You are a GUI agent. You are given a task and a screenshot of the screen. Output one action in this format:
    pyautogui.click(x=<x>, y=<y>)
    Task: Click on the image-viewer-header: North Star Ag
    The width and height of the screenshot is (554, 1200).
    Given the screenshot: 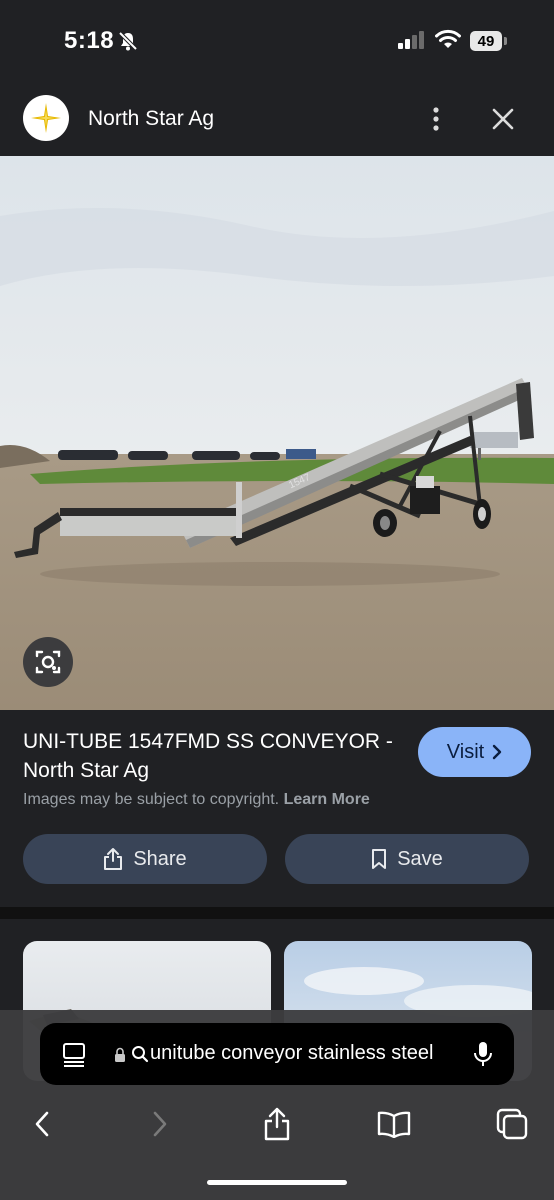 What is the action you would take?
    pyautogui.click(x=277, y=119)
    